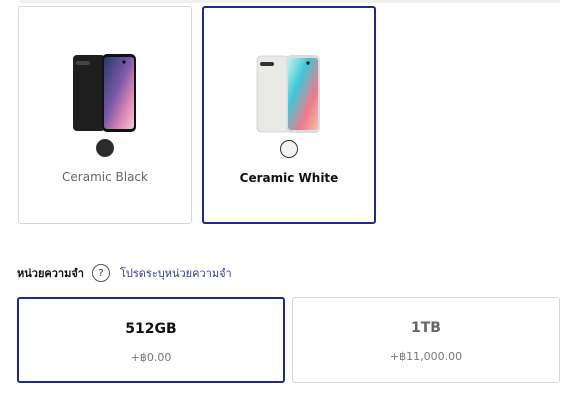 Image resolution: width=579 pixels, height=401 pixels. I want to click on help-icon: ?, so click(100, 273).